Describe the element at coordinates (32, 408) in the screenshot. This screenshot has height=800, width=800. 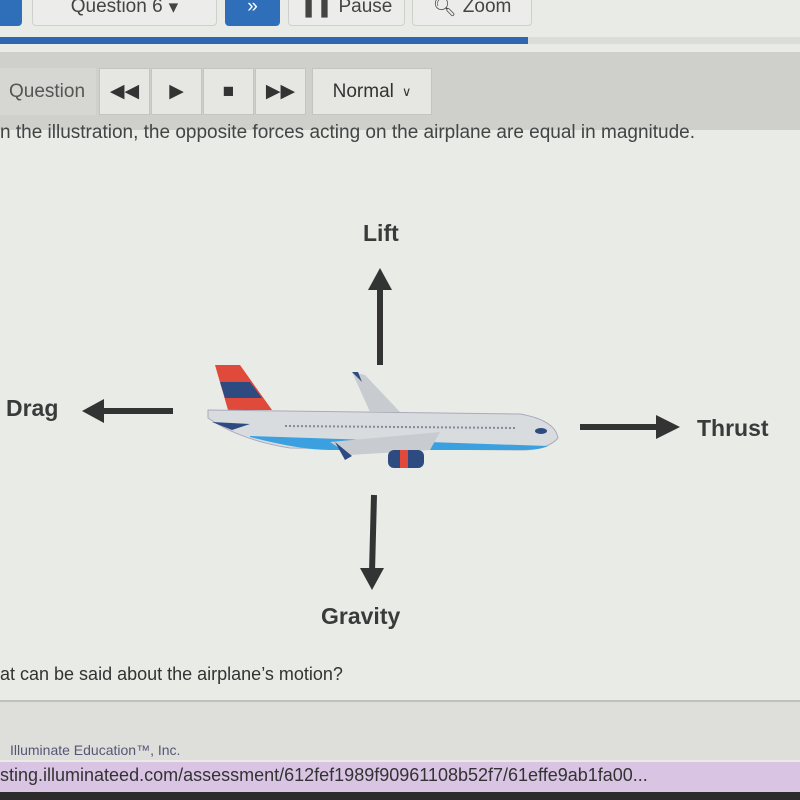
I see `drag-label: Drag` at that location.